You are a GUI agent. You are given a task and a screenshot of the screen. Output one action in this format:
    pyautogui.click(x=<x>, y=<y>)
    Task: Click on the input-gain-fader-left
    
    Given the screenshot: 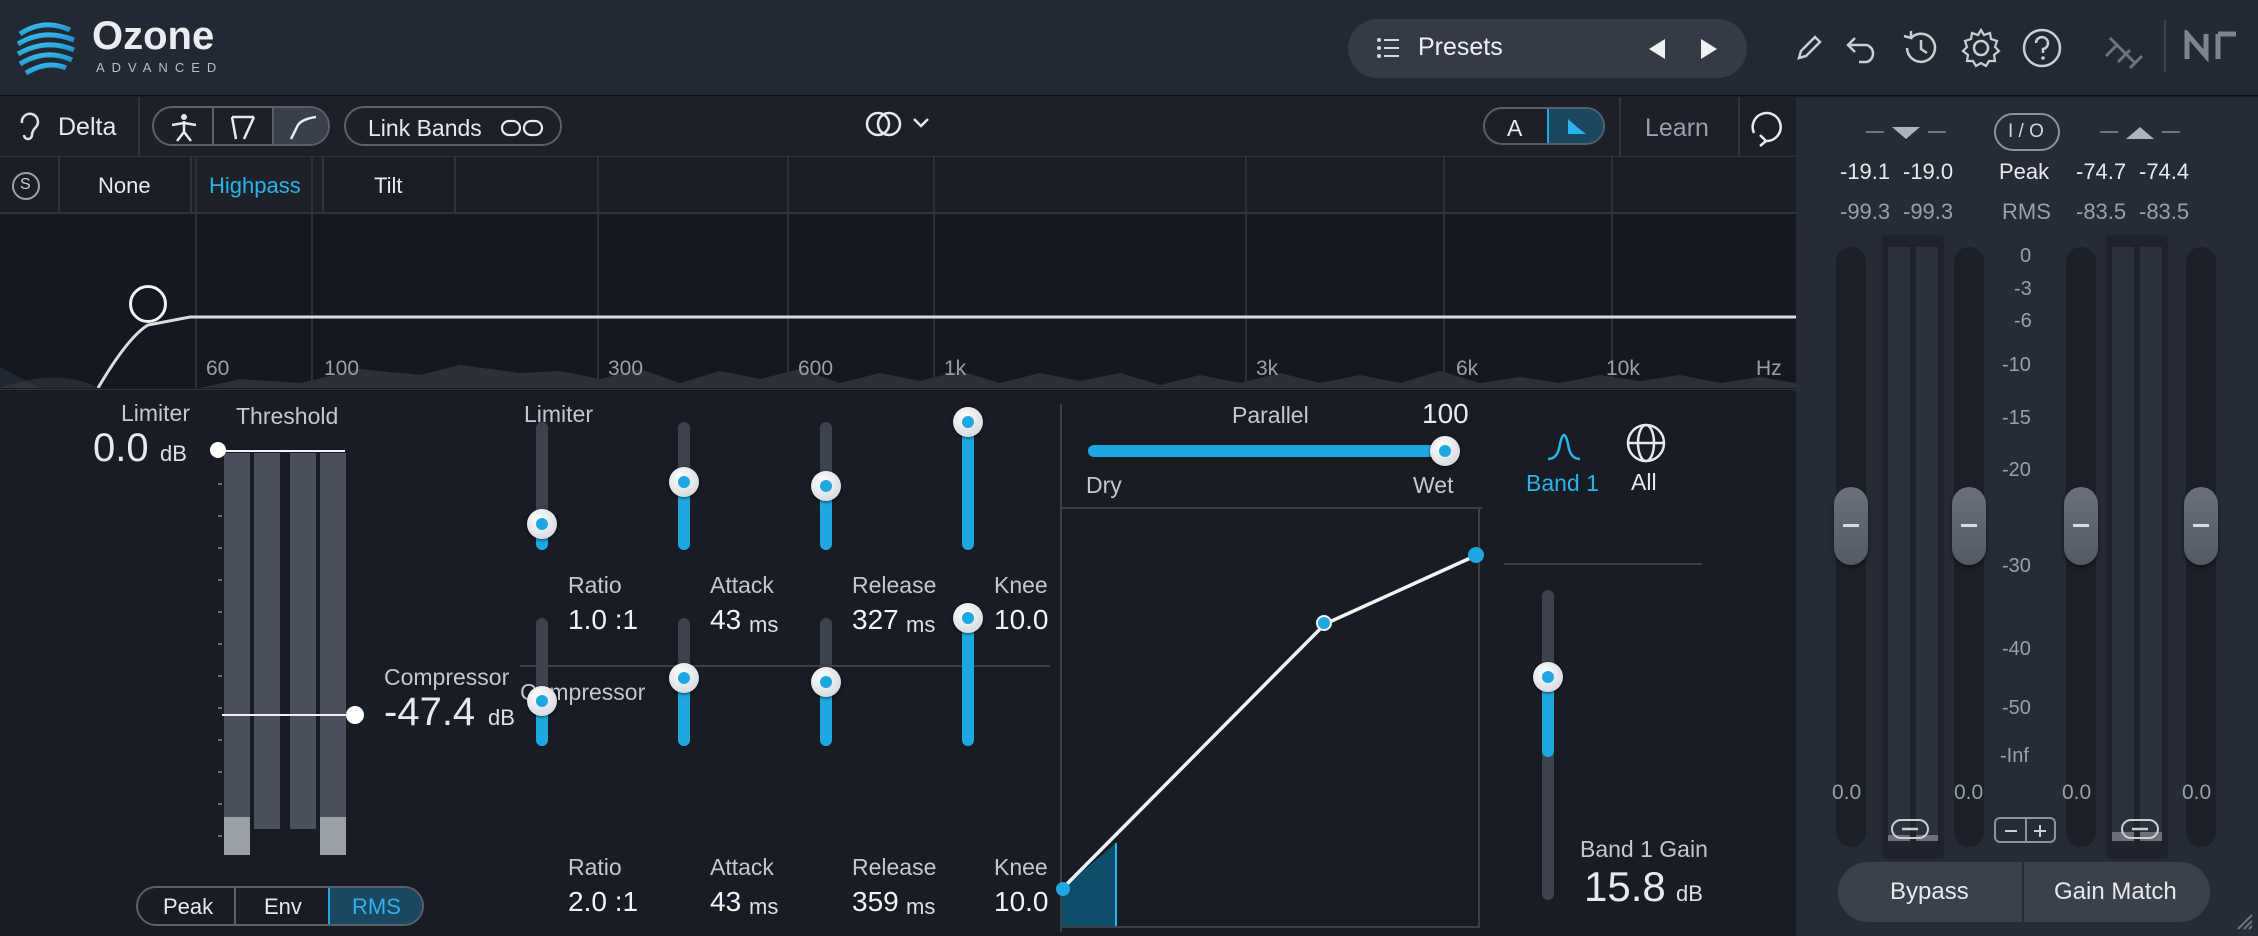 What is the action you would take?
    pyautogui.click(x=1851, y=547)
    